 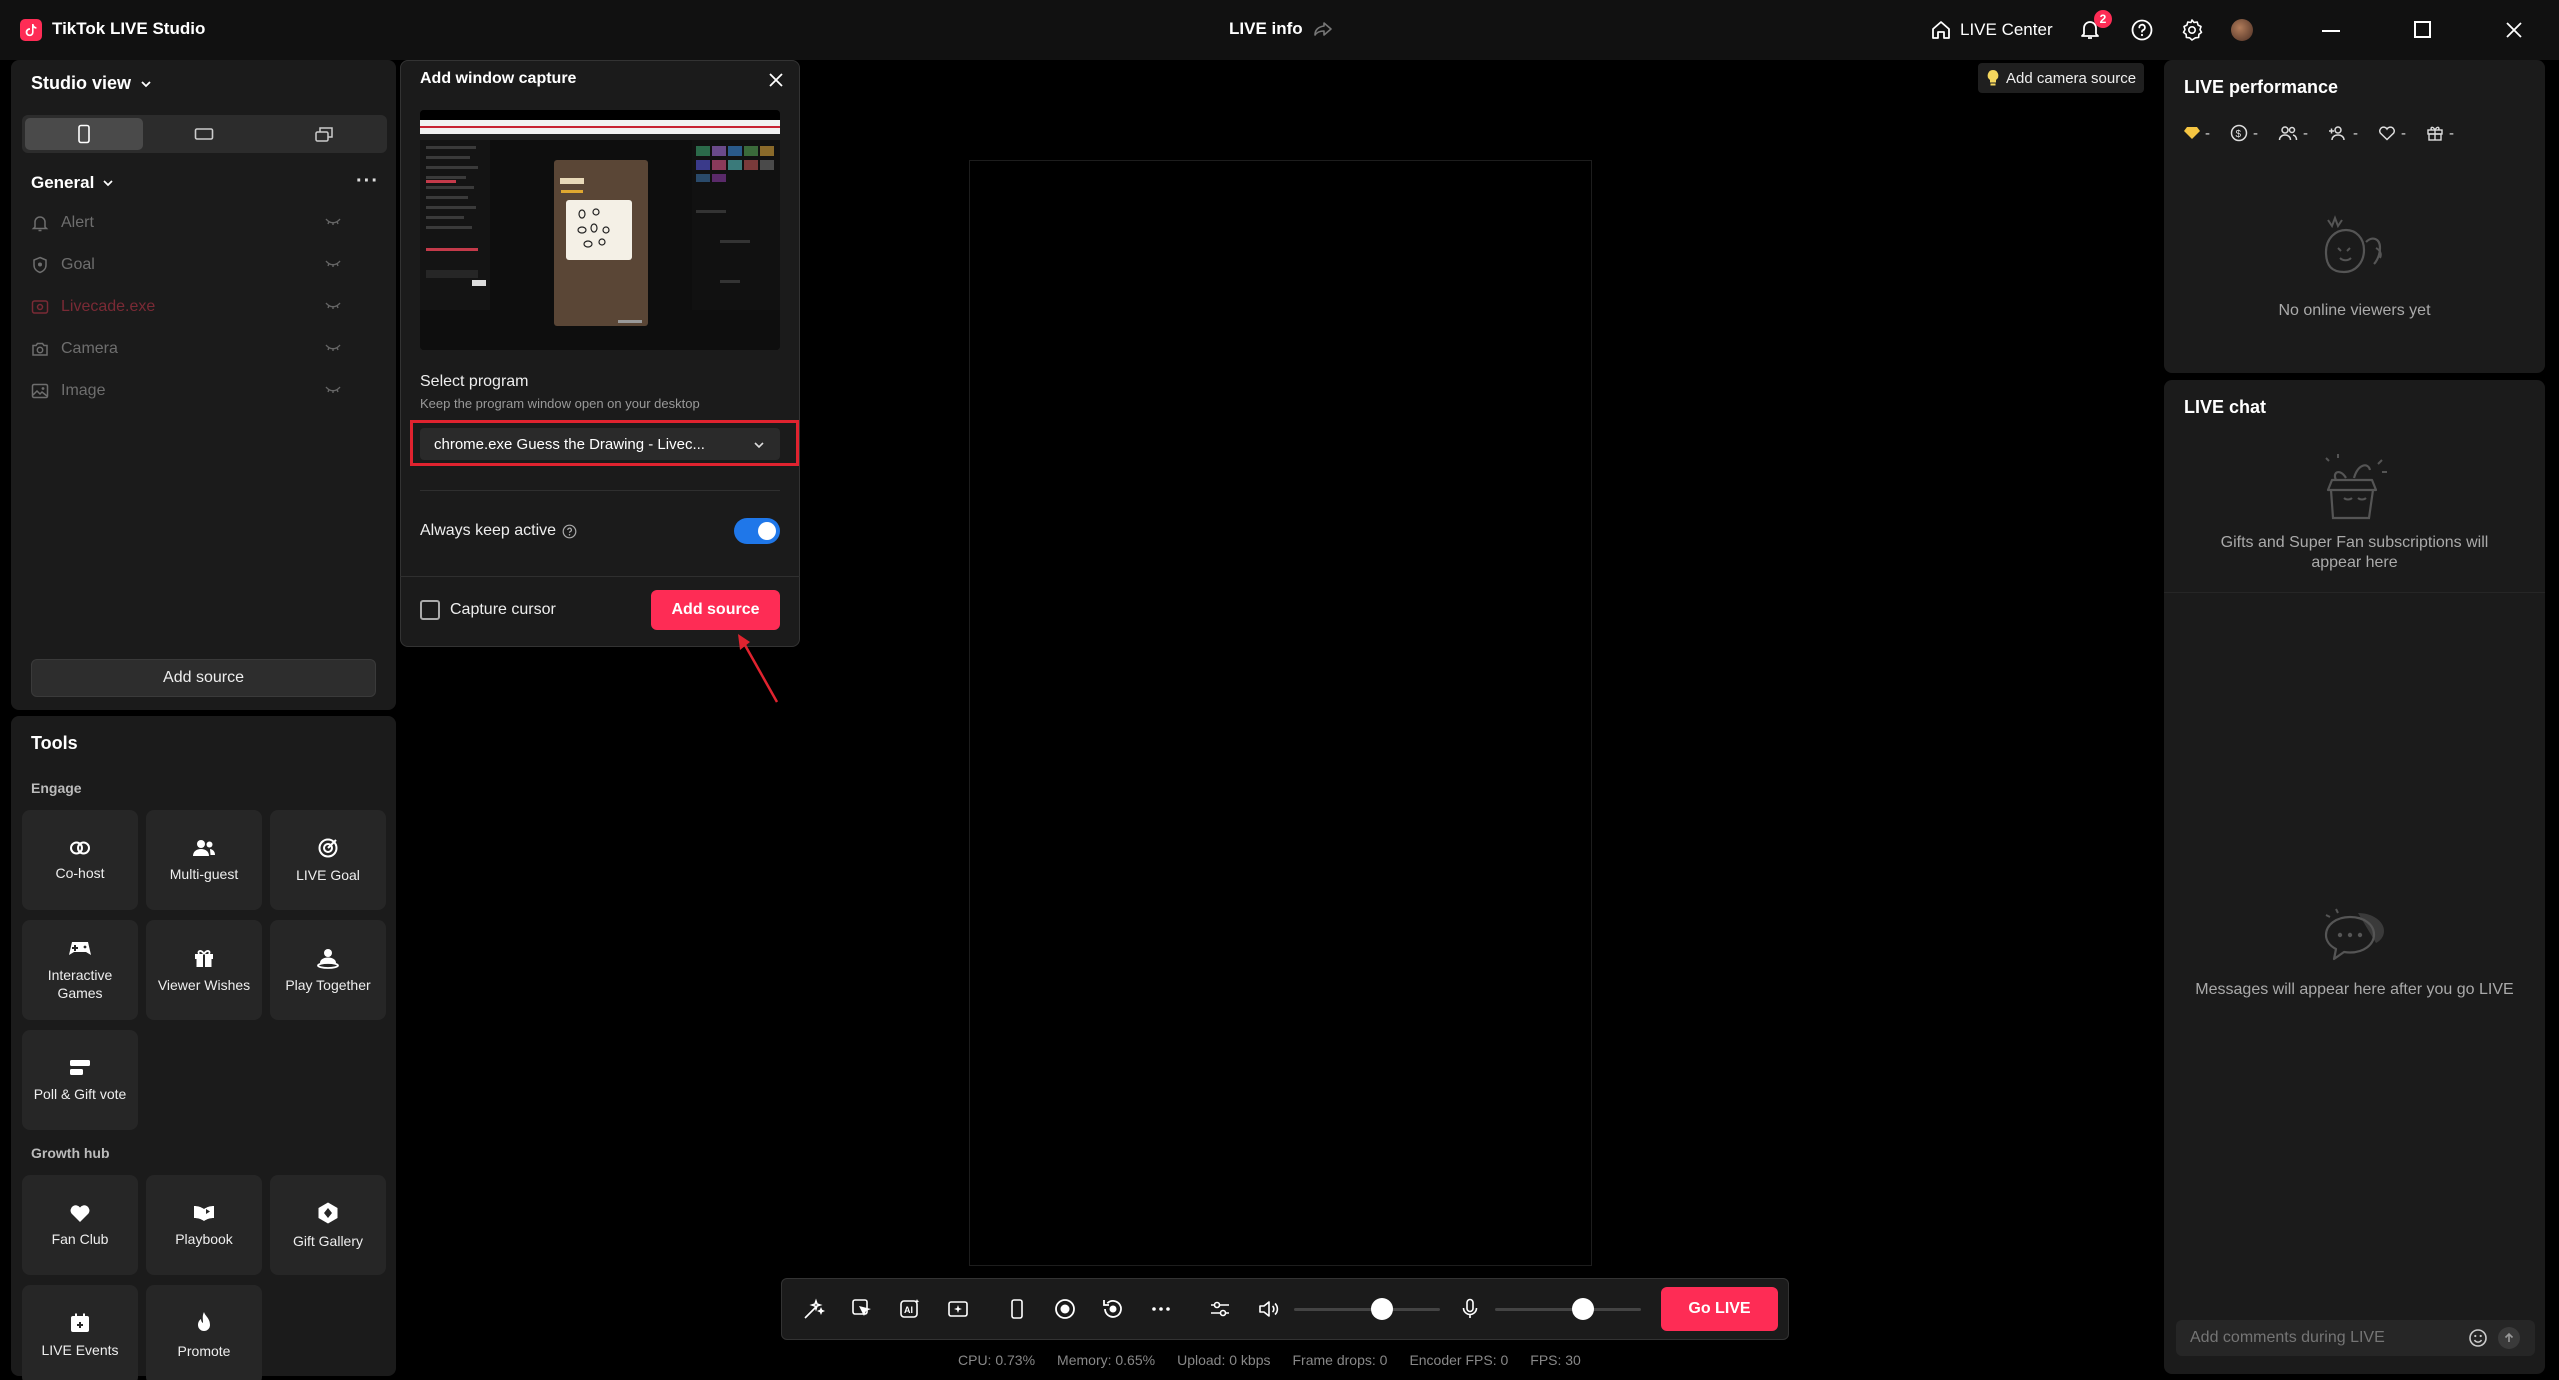 I want to click on tool-live-events: LIVE Events, so click(x=80, y=1332).